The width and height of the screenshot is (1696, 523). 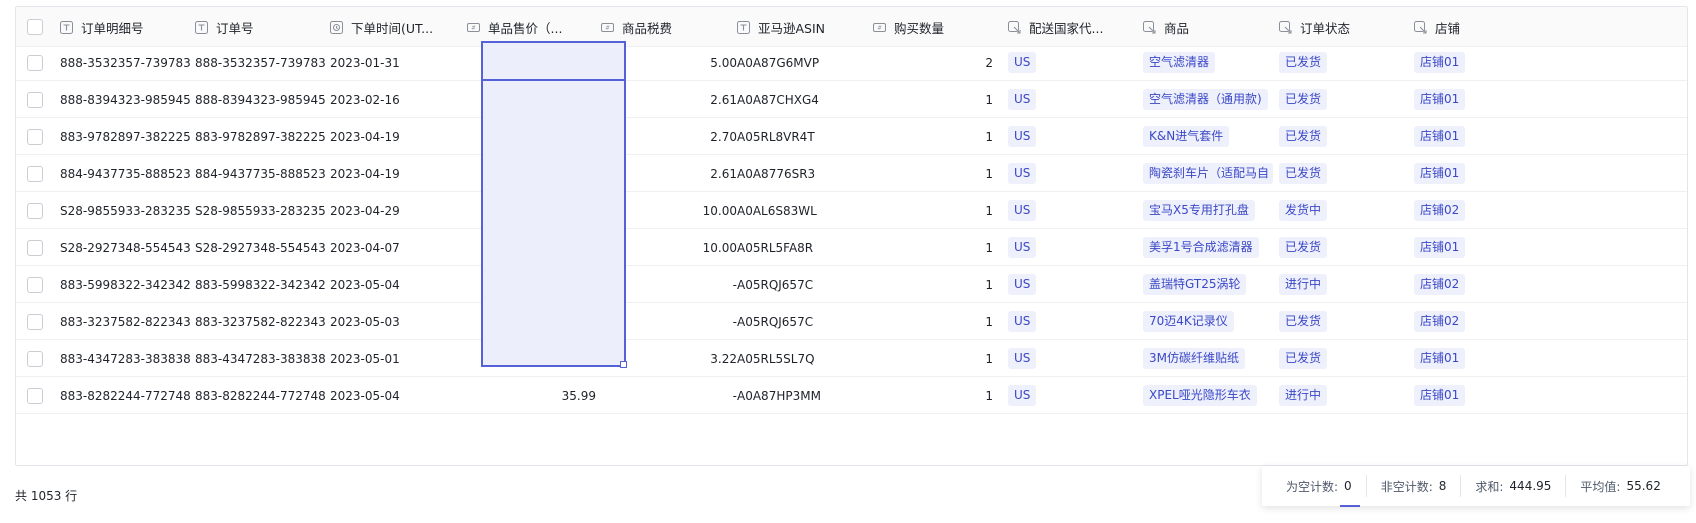 I want to click on cell-order-no: 884-9437735-8885233, so click(x=260, y=173).